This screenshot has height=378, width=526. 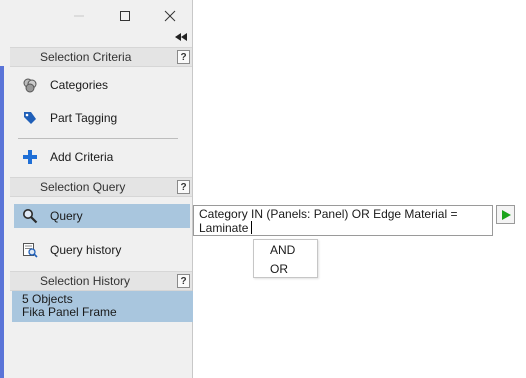 What do you see at coordinates (86, 250) in the screenshot?
I see `query-item-label: Query history` at bounding box center [86, 250].